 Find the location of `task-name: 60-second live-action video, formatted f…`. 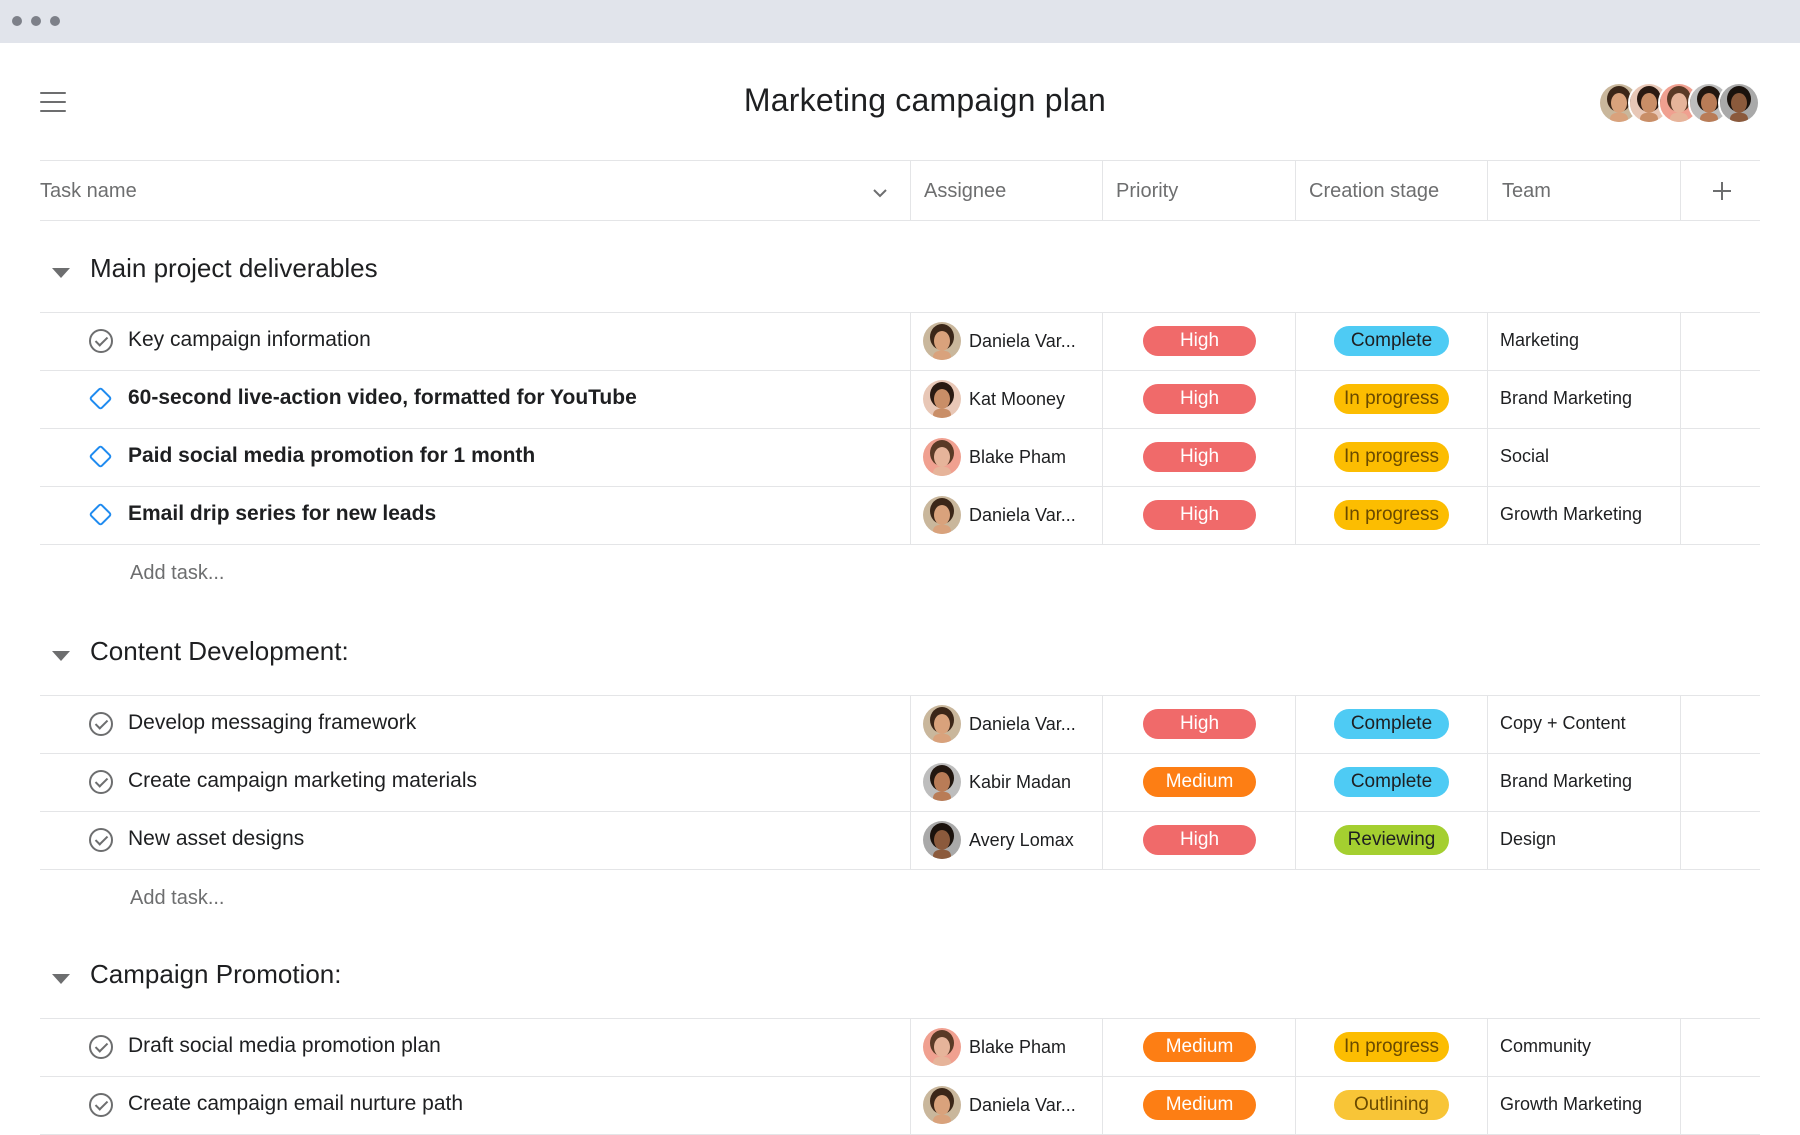

task-name: 60-second live-action video, formatted f… is located at coordinates (382, 398).